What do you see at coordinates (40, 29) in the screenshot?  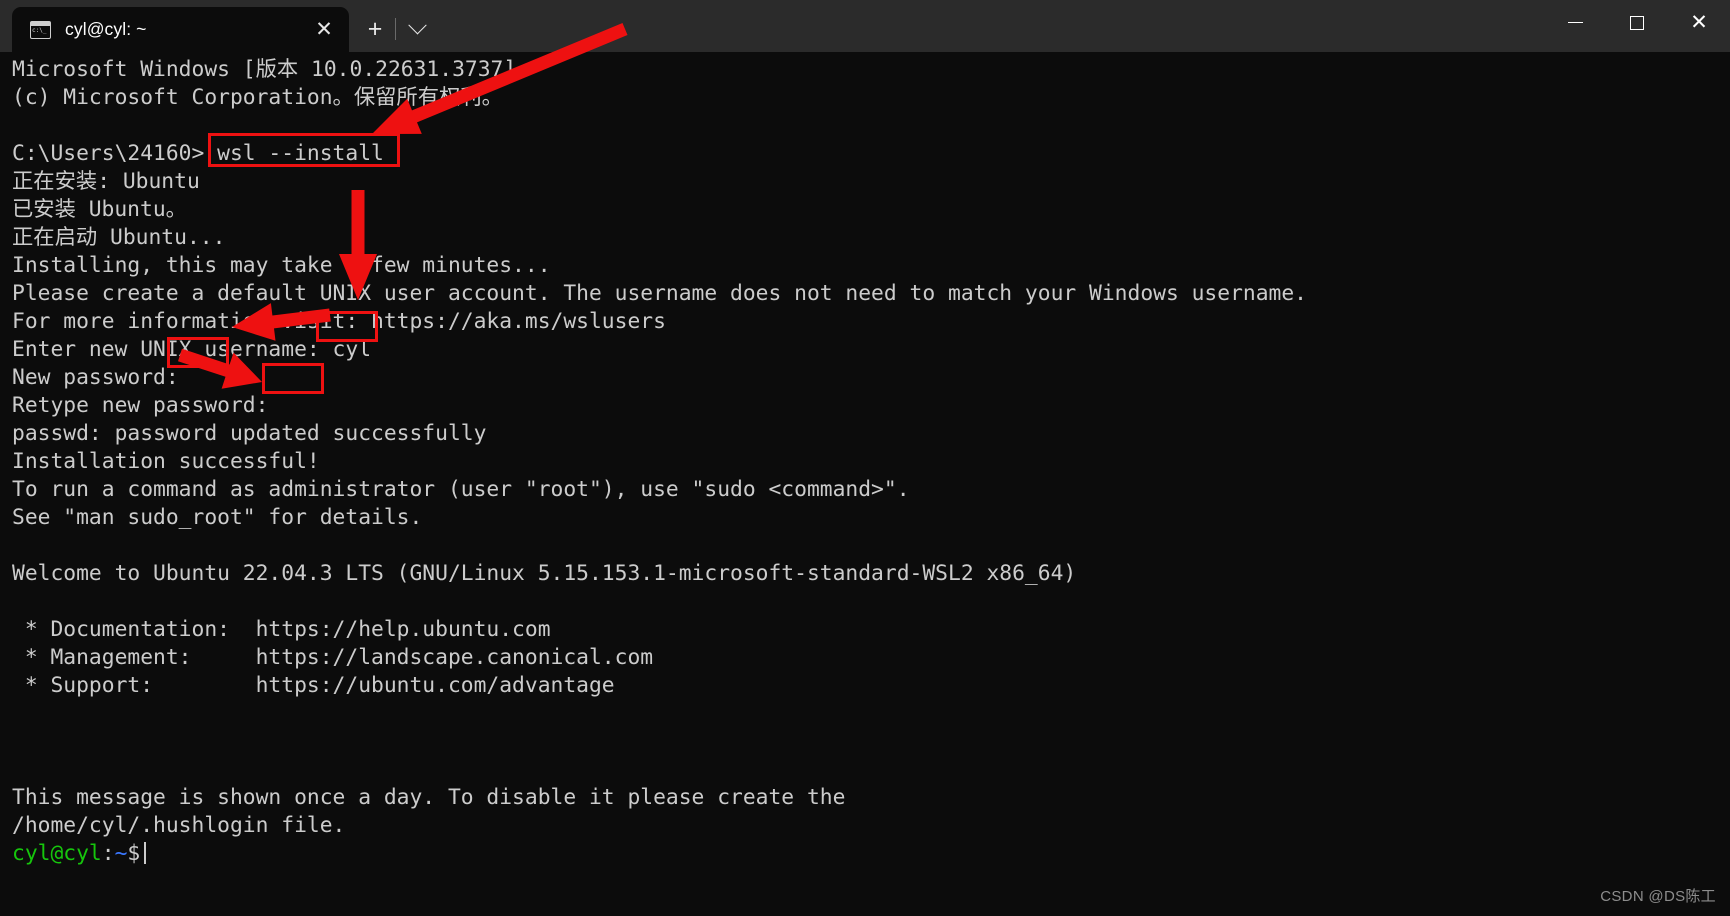 I see `terminal-icon` at bounding box center [40, 29].